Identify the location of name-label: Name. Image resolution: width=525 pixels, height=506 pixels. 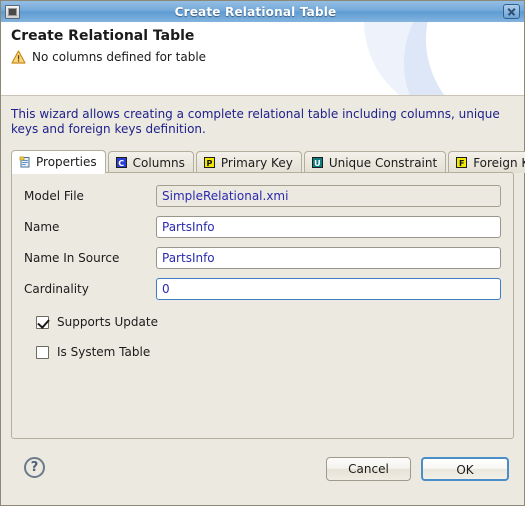
(42, 227).